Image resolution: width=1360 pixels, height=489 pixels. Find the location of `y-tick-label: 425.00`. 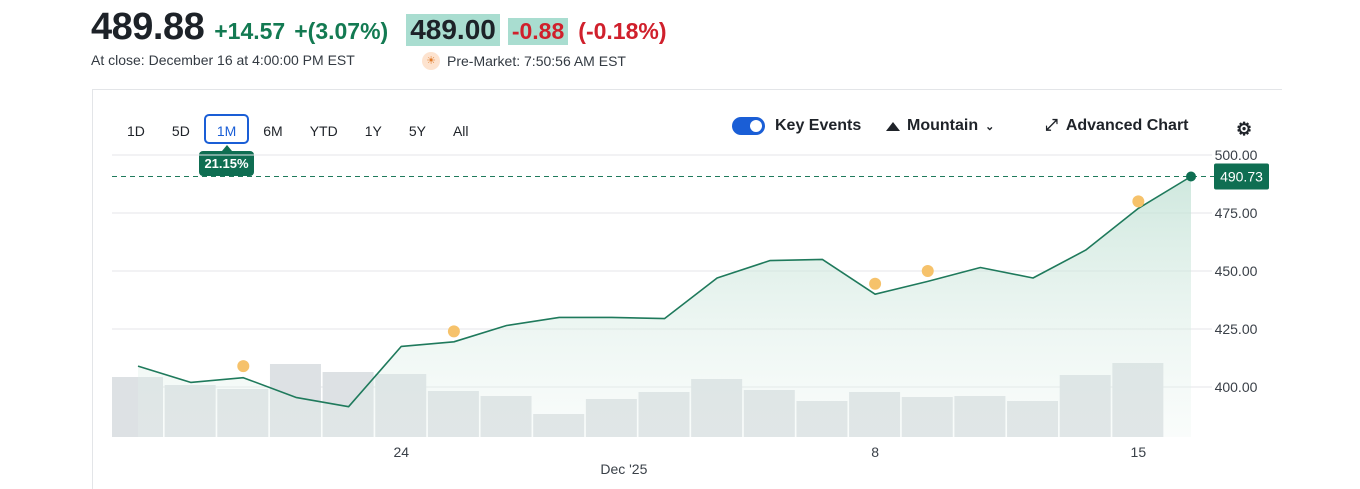

y-tick-label: 425.00 is located at coordinates (1236, 329).